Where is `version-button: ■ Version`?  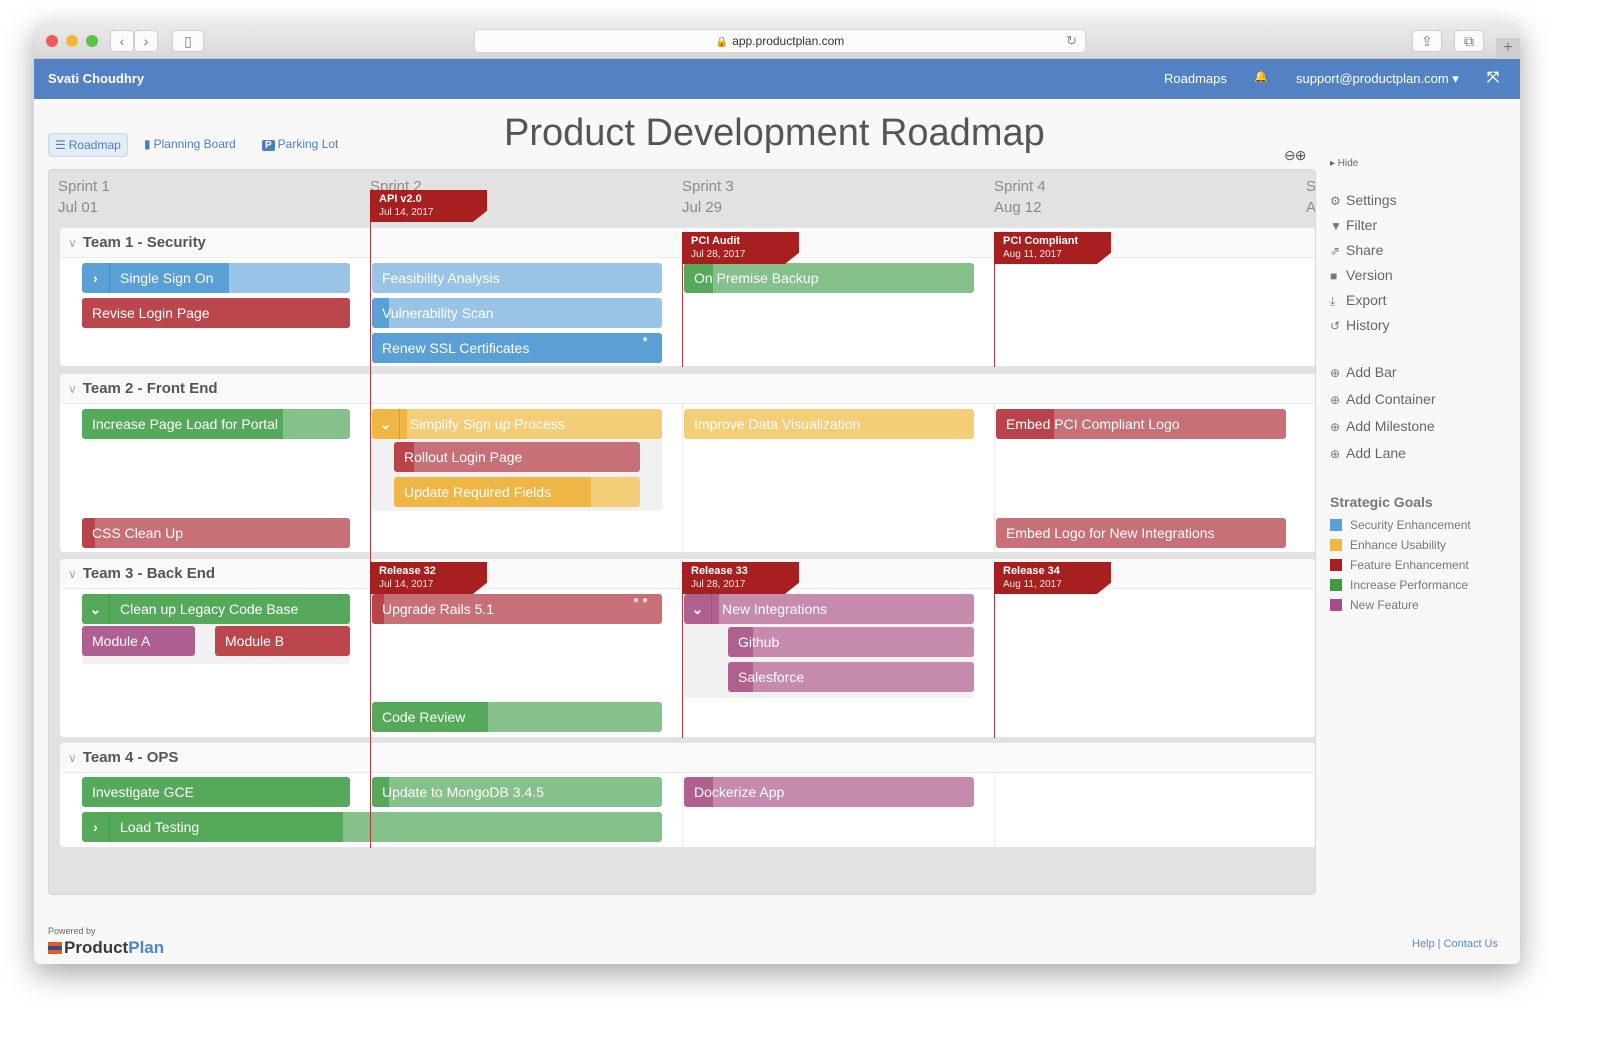
version-button: ■ Version is located at coordinates (1361, 275).